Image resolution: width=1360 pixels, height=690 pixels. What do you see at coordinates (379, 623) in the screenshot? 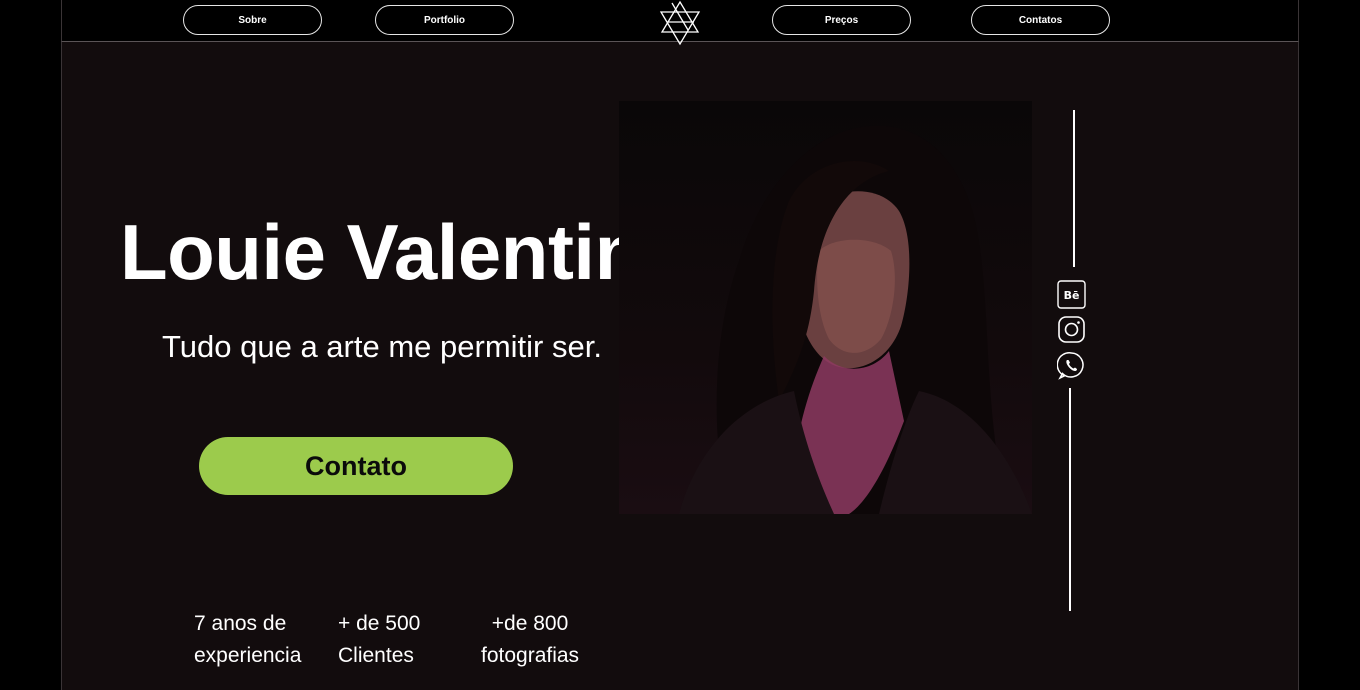
I see `stat-clients-line1: + de 500` at bounding box center [379, 623].